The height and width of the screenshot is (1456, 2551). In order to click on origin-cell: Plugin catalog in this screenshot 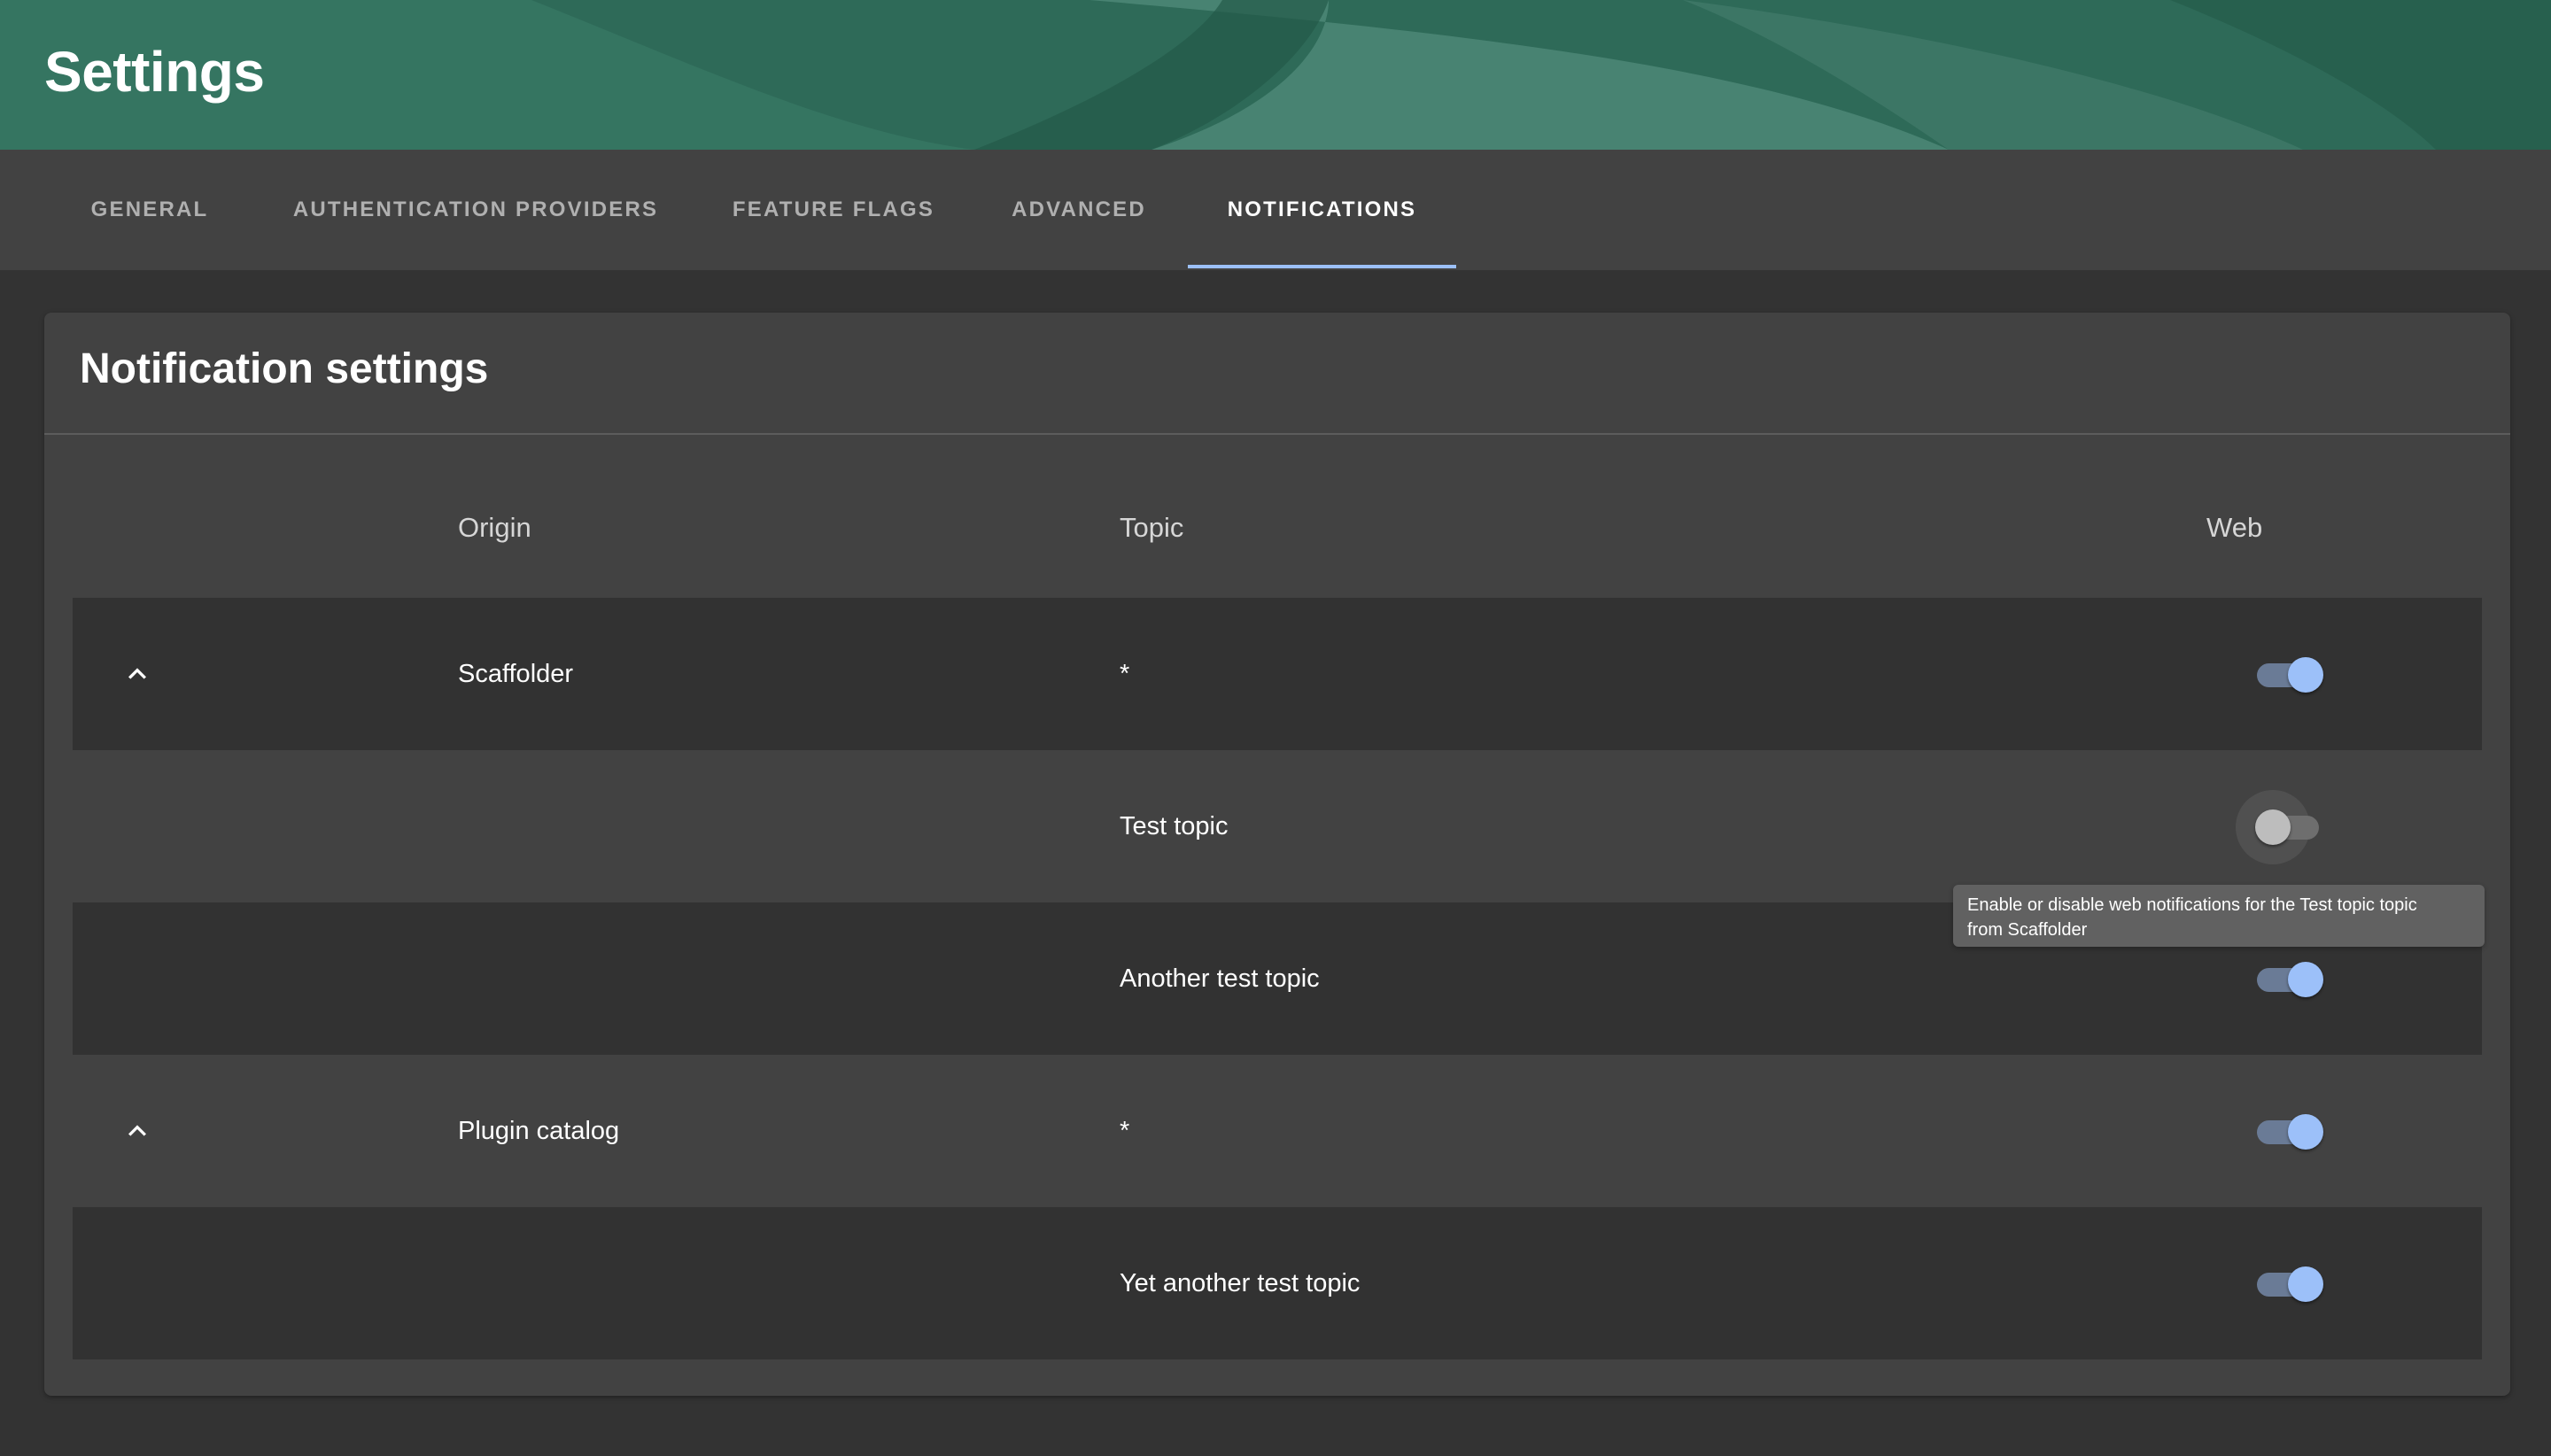, I will do `click(539, 1130)`.